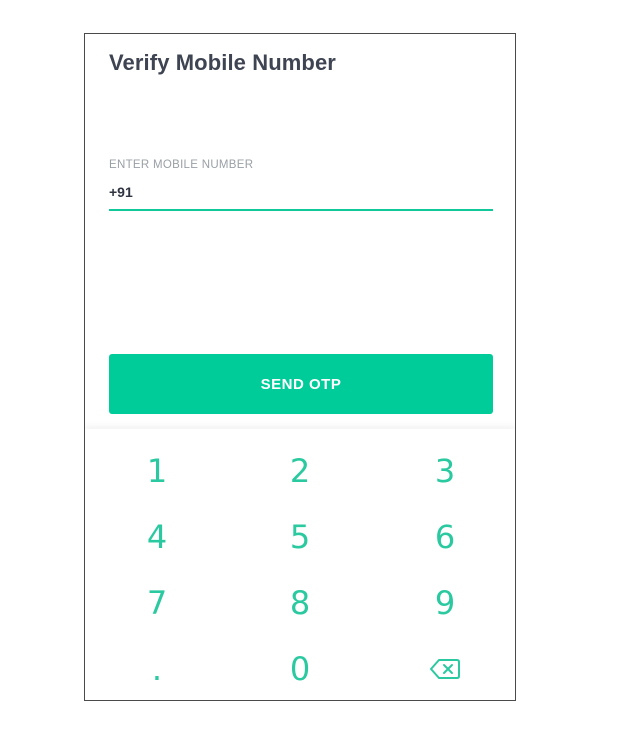 This screenshot has width=628, height=750. Describe the element at coordinates (445, 603) in the screenshot. I see `key-9: 9` at that location.